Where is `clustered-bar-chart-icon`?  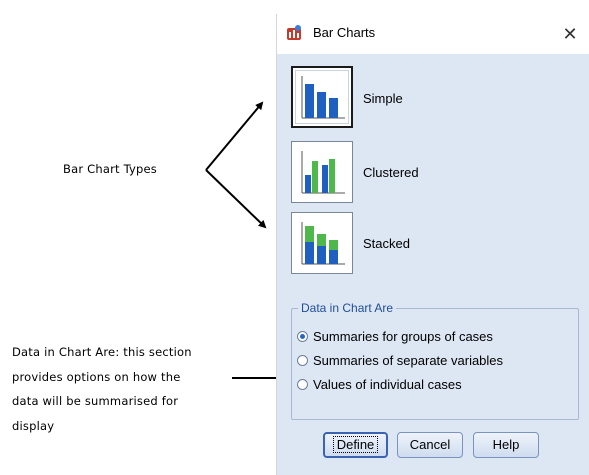
clustered-bar-chart-icon is located at coordinates (323, 172).